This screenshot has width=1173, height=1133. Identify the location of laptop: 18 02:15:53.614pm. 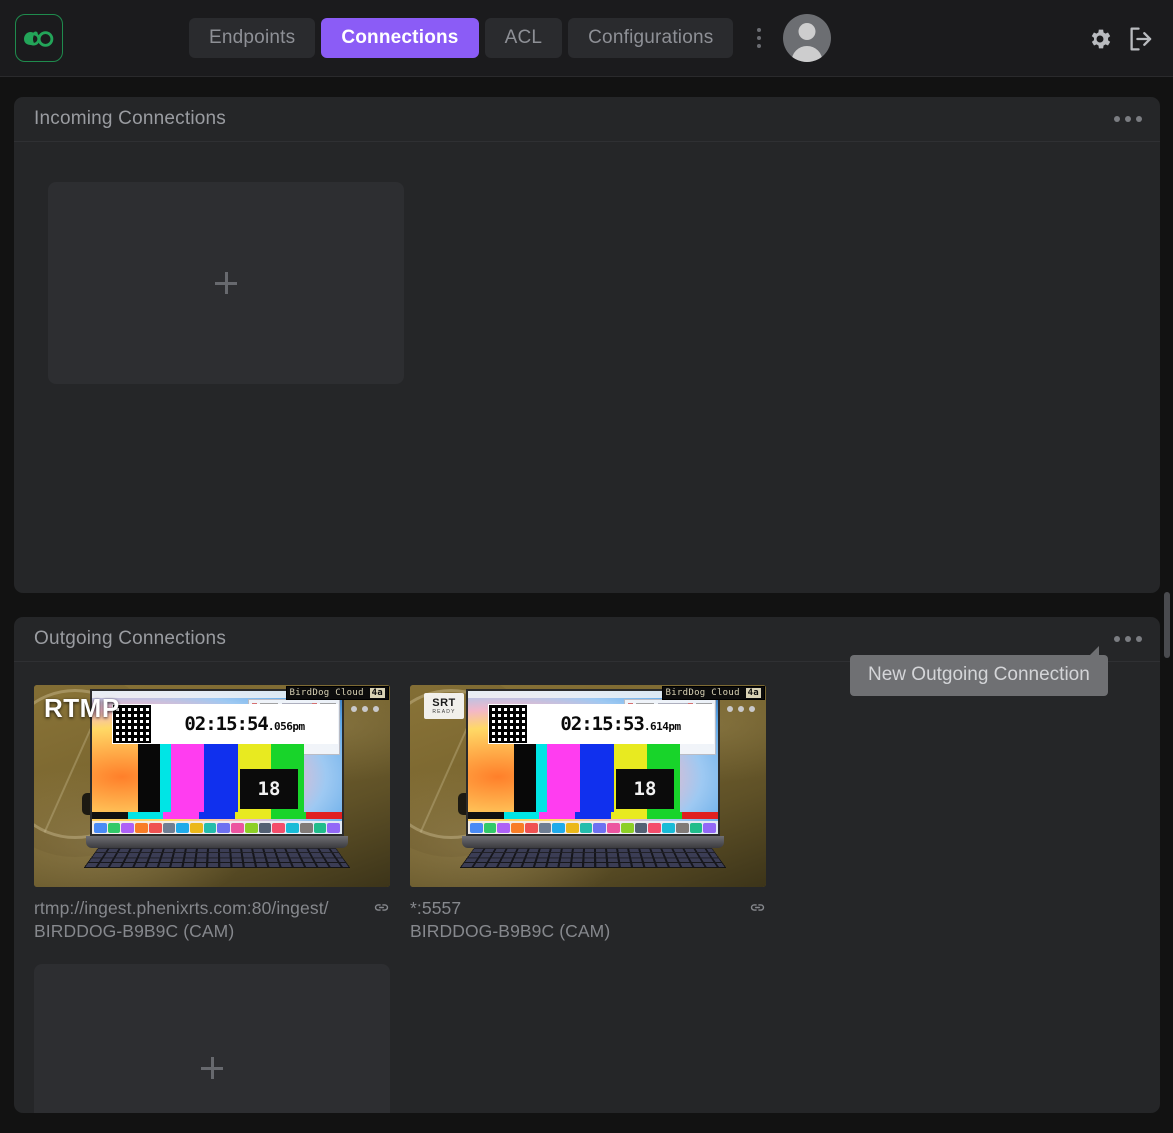
(593, 779).